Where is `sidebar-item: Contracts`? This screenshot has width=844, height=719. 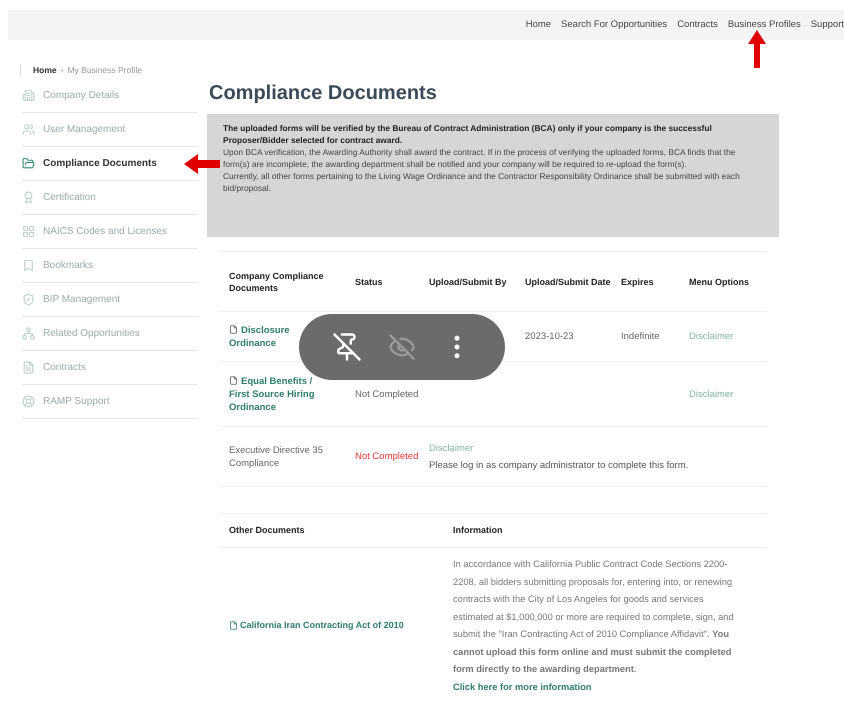
sidebar-item: Contracts is located at coordinates (54, 367).